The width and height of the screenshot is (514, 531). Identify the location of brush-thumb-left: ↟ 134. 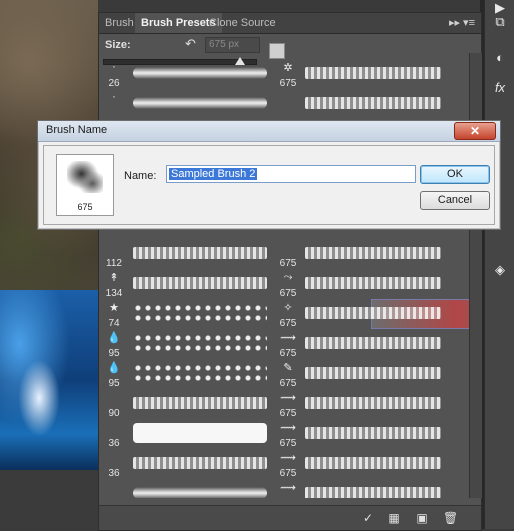
(114, 284).